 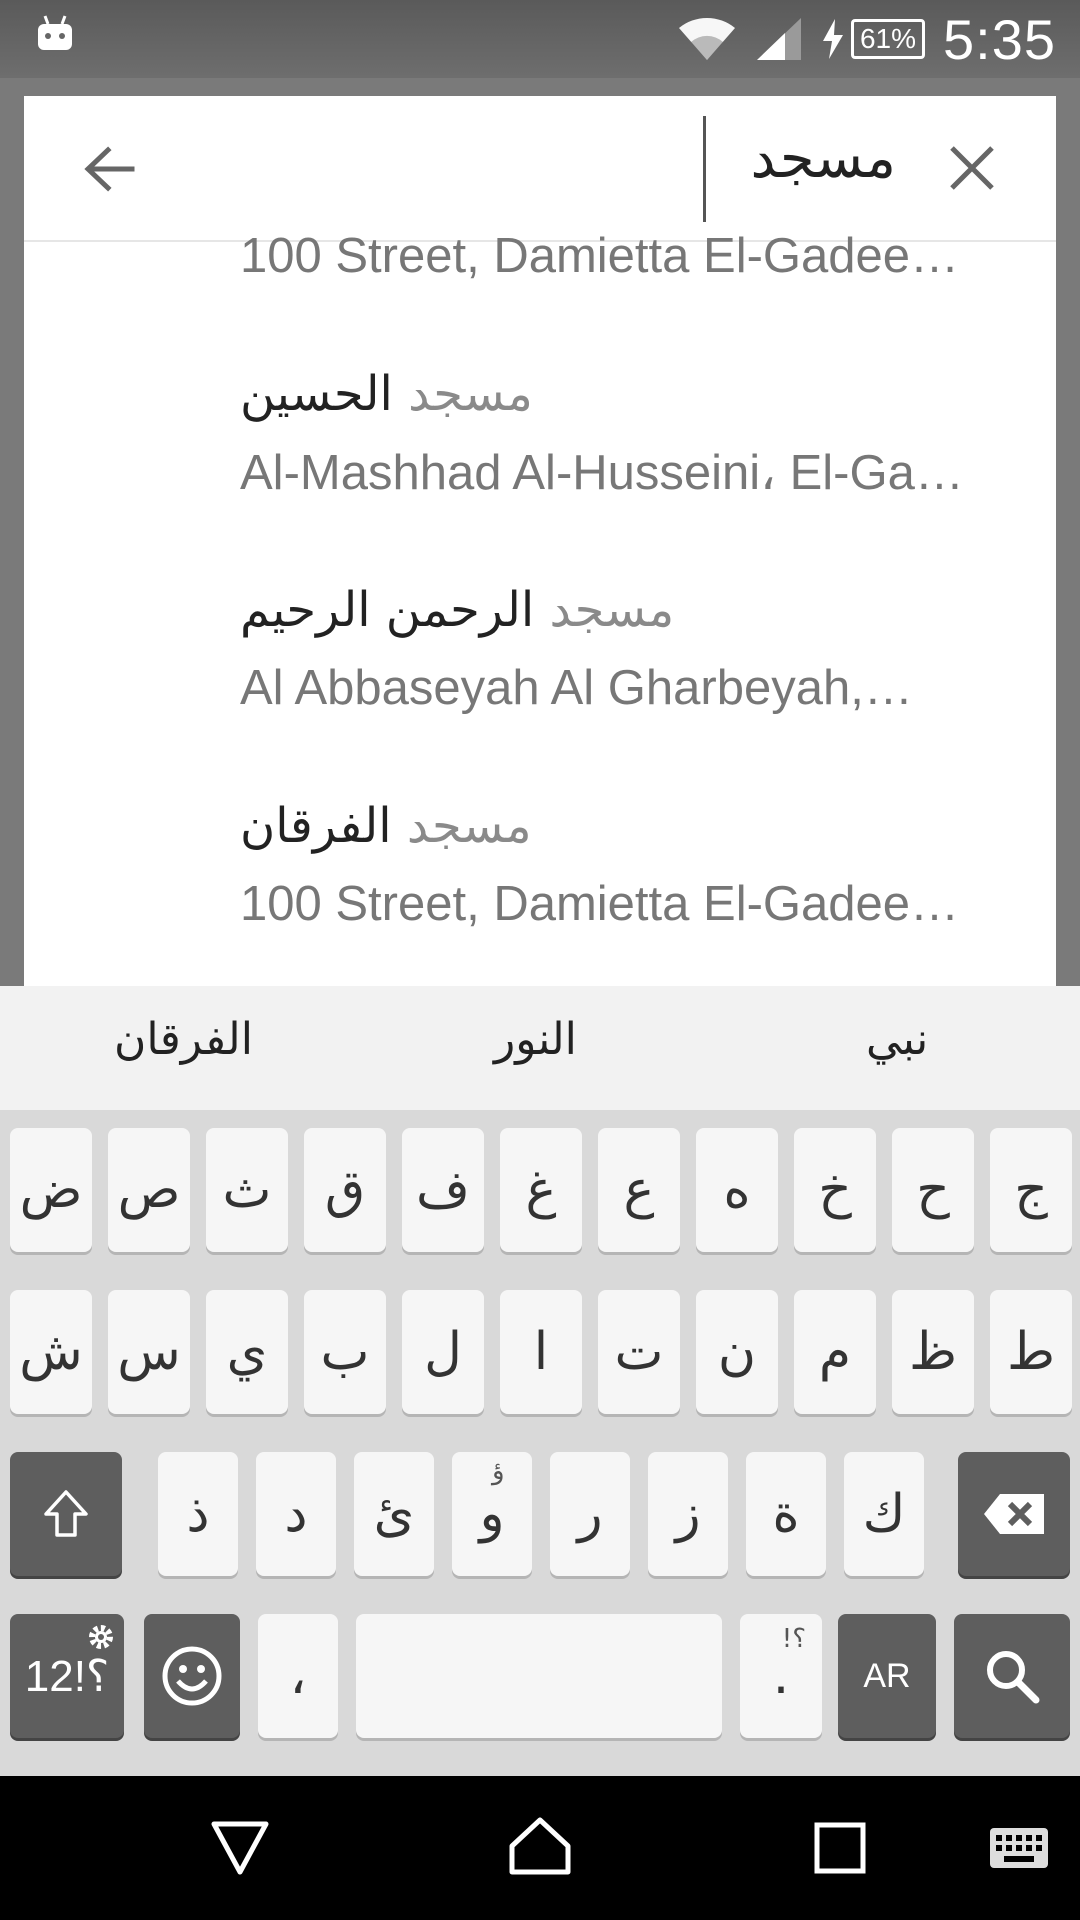 What do you see at coordinates (51, 1352) in the screenshot?
I see `key: ش` at bounding box center [51, 1352].